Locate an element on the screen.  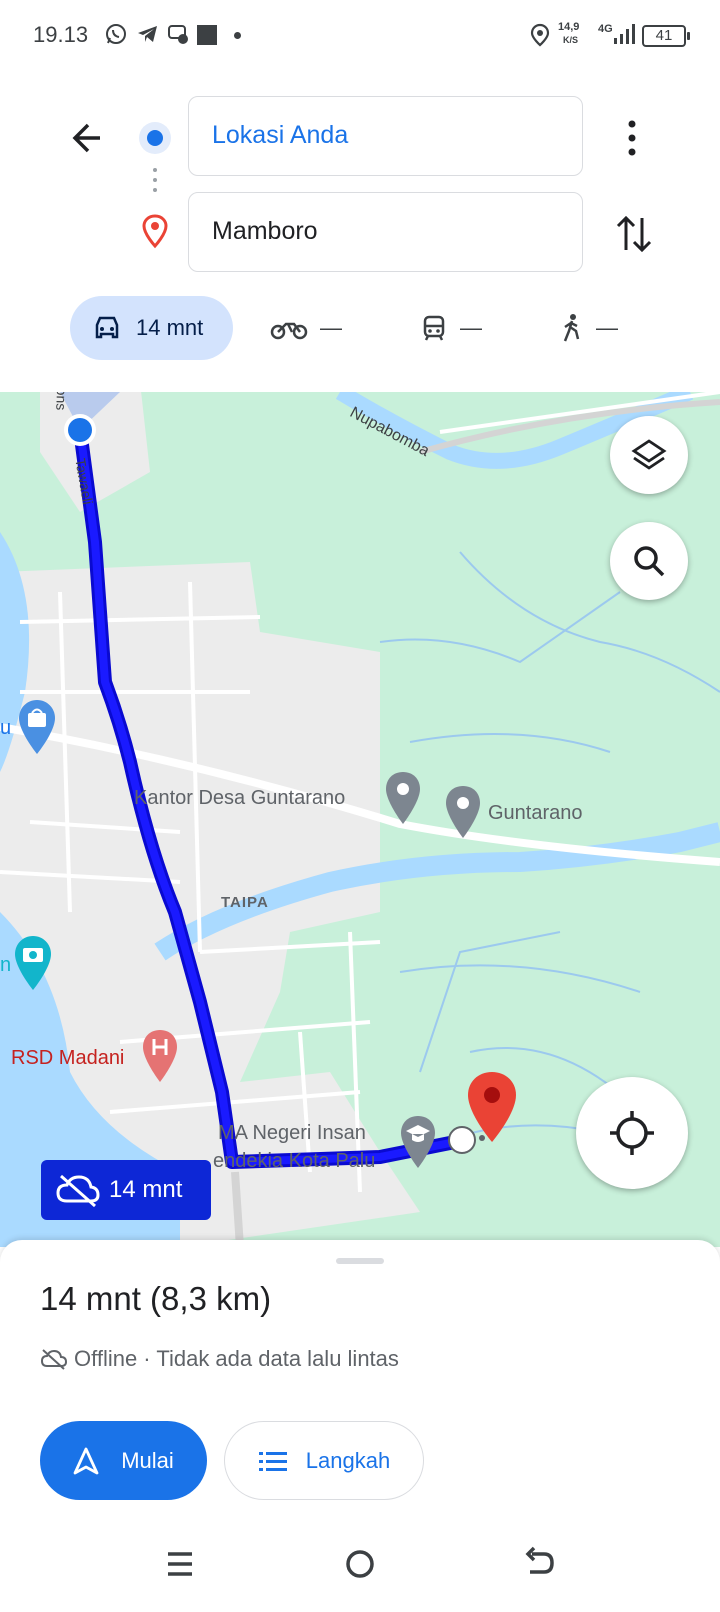
my-location-button is located at coordinates (632, 1133).